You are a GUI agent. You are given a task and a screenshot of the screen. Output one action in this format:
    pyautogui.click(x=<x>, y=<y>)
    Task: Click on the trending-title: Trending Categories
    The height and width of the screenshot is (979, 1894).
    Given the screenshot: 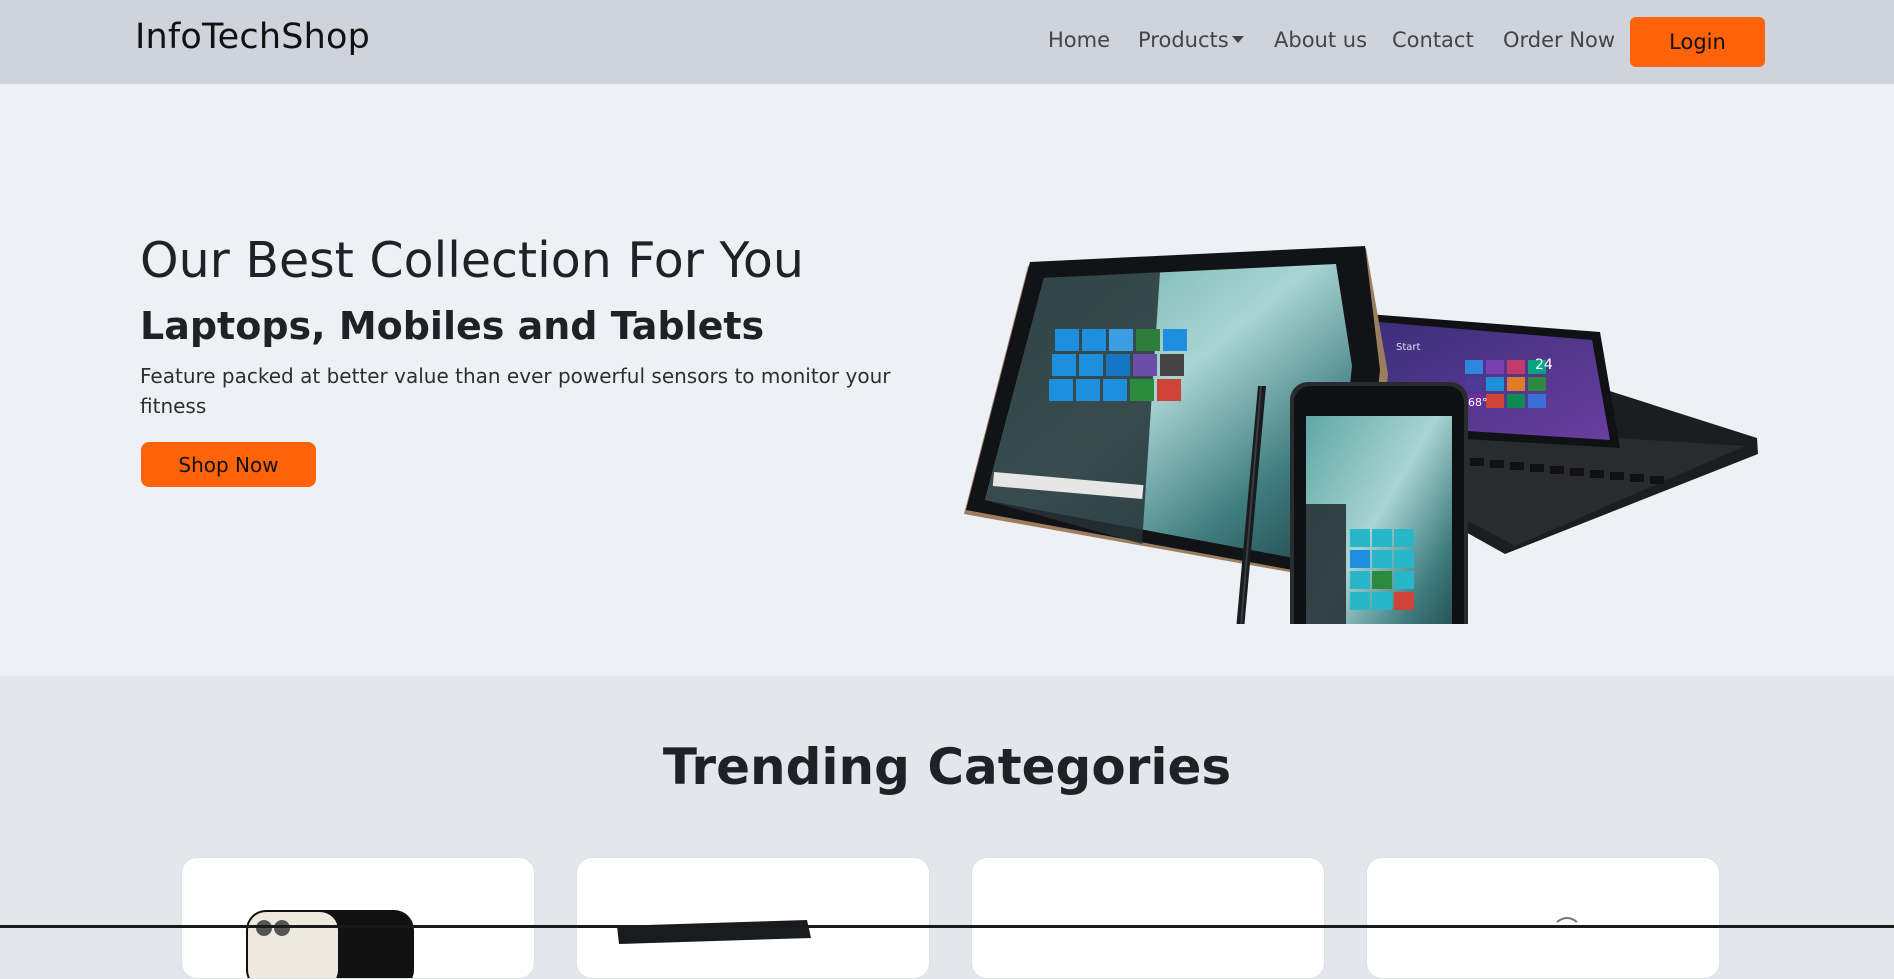 What is the action you would take?
    pyautogui.click(x=947, y=767)
    